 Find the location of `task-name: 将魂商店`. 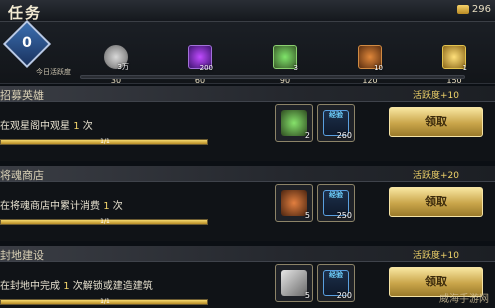

task-name: 将魂商店 is located at coordinates (22, 175).